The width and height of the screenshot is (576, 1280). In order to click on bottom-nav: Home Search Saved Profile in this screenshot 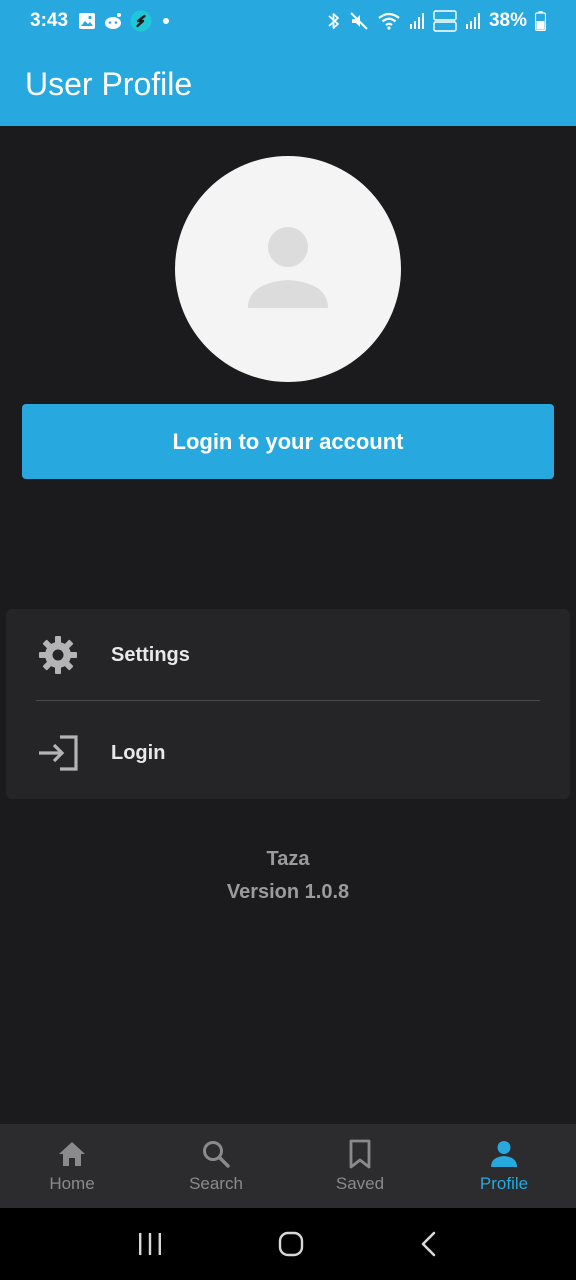, I will do `click(288, 1166)`.